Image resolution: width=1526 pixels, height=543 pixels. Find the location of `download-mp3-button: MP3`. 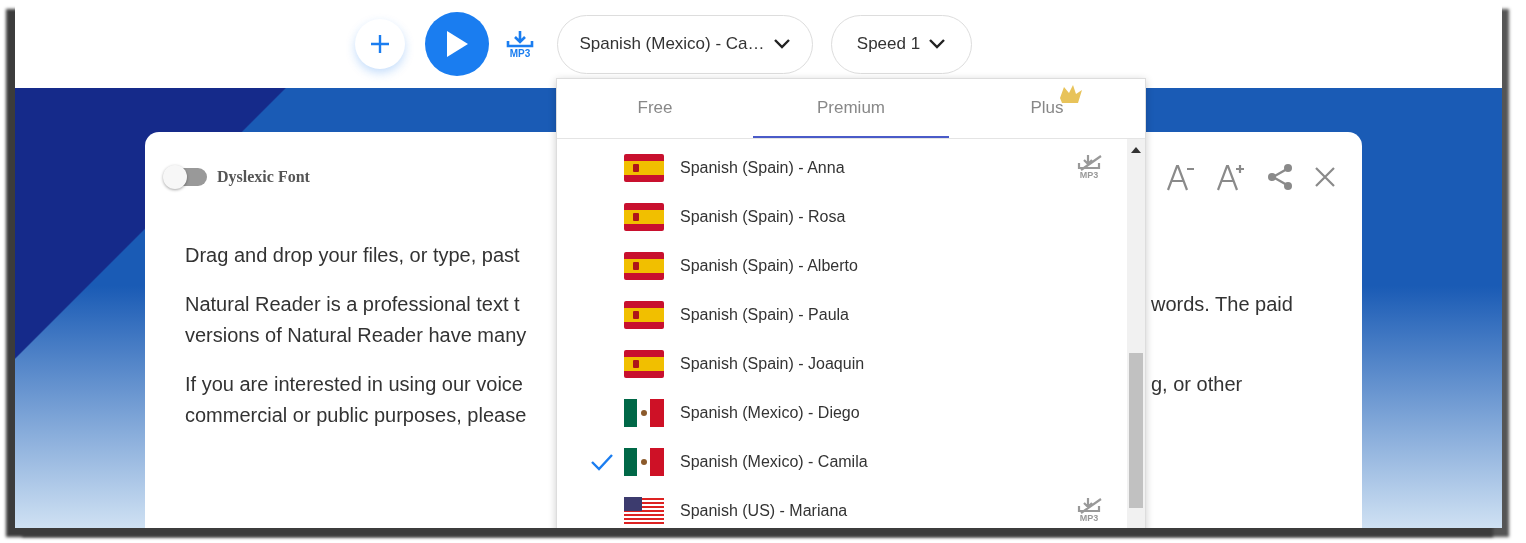

download-mp3-button: MP3 is located at coordinates (520, 44).